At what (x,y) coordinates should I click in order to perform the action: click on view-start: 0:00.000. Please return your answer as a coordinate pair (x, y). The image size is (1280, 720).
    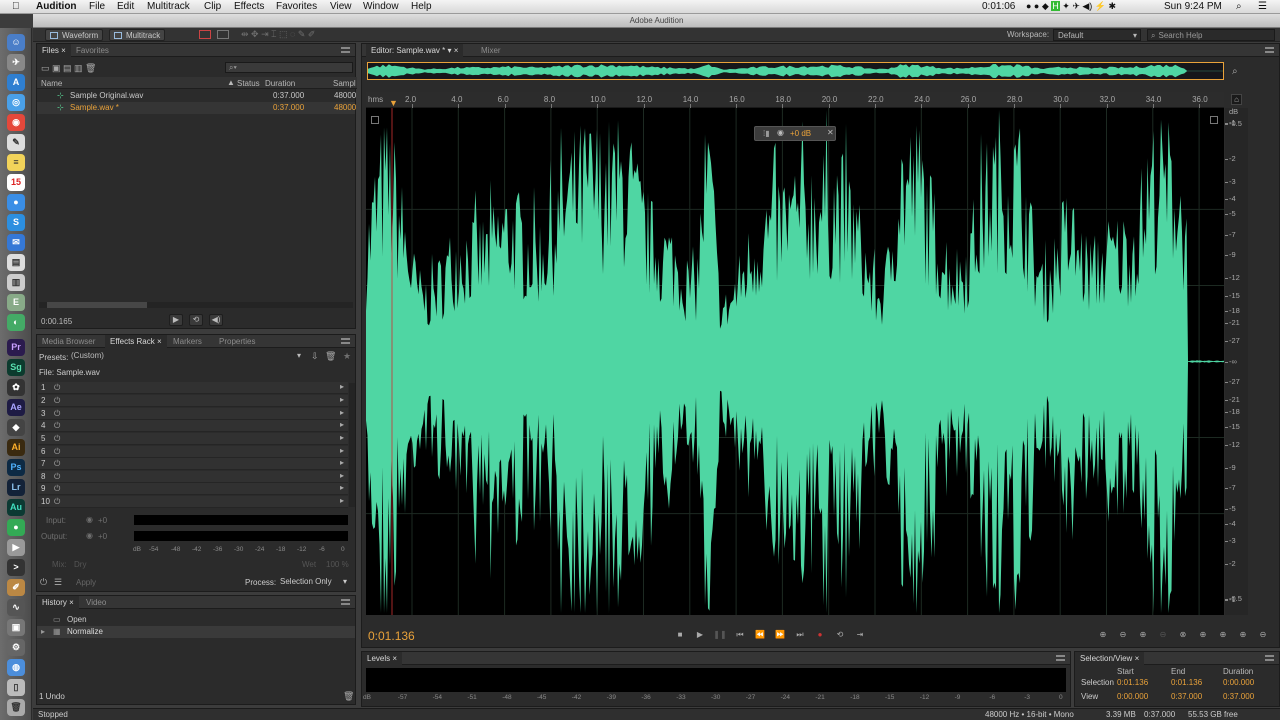
    Looking at the image, I should click on (1132, 696).